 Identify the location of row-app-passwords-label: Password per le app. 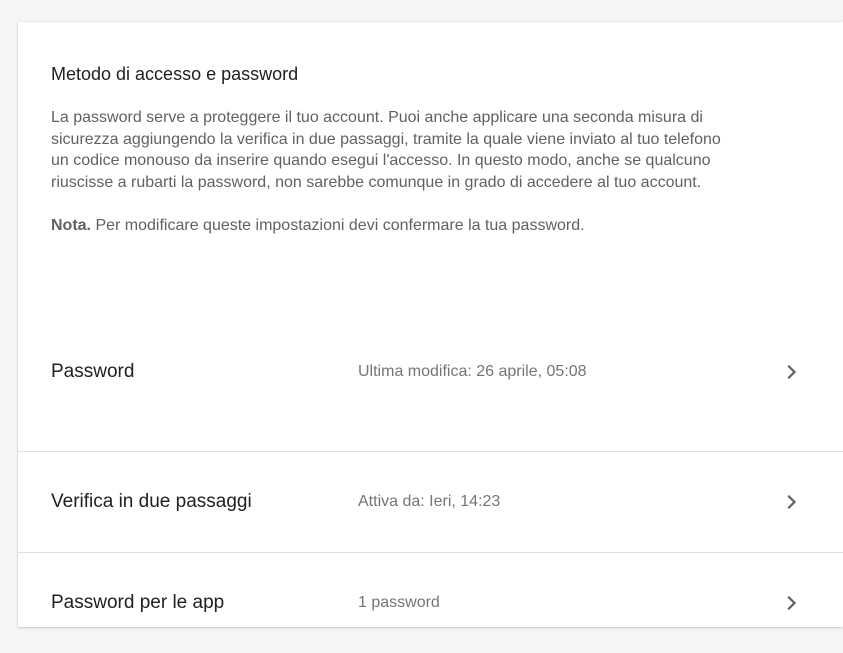
(138, 602).